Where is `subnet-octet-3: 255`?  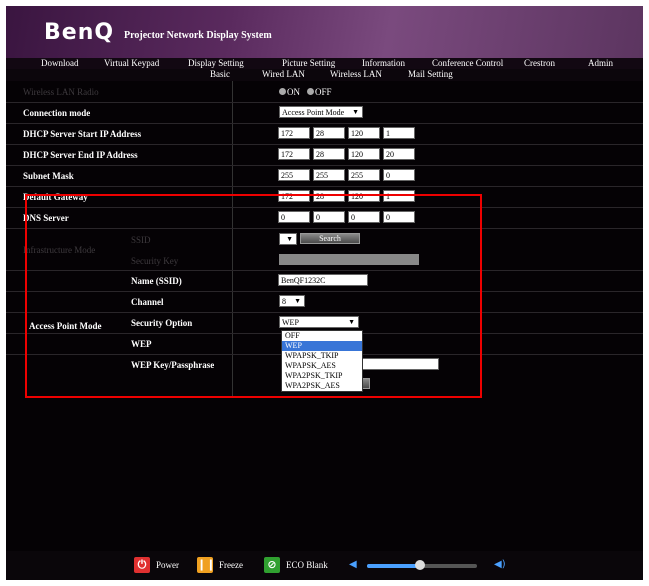
subnet-octet-3: 255 is located at coordinates (364, 175).